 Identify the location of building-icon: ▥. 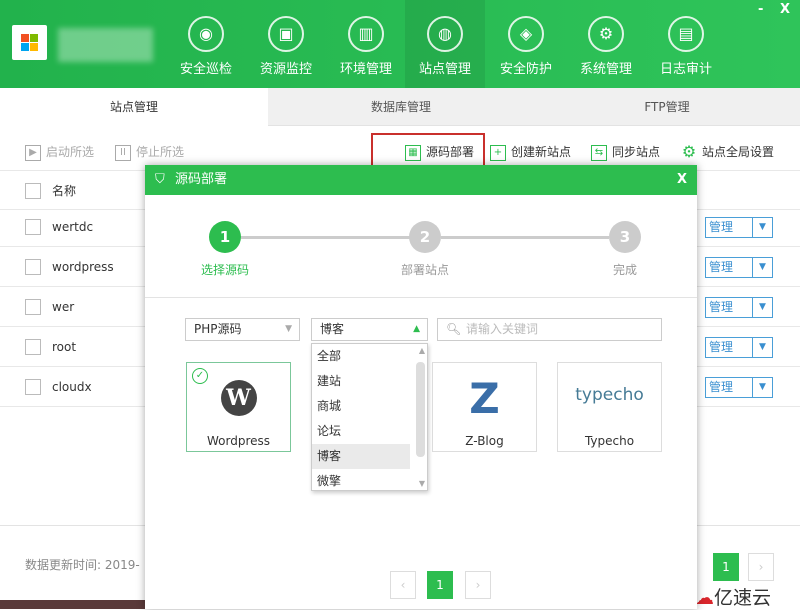
(366, 34).